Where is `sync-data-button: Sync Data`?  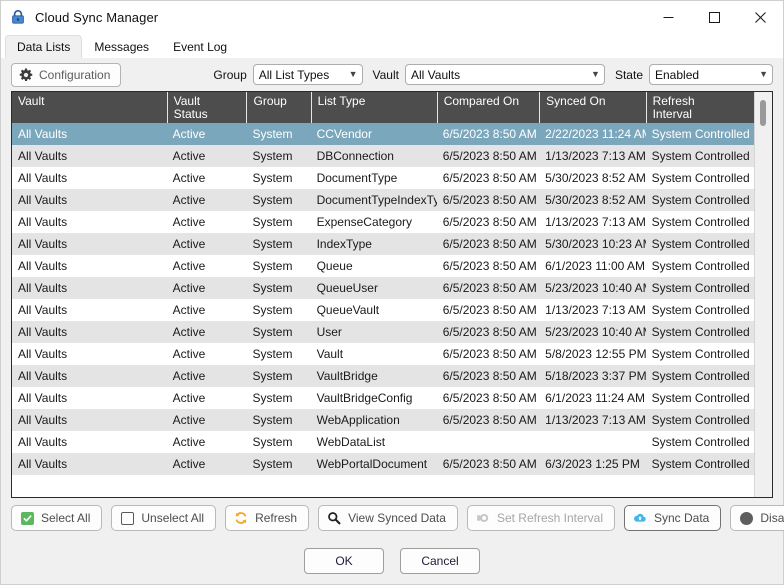
sync-data-button: Sync Data is located at coordinates (673, 518).